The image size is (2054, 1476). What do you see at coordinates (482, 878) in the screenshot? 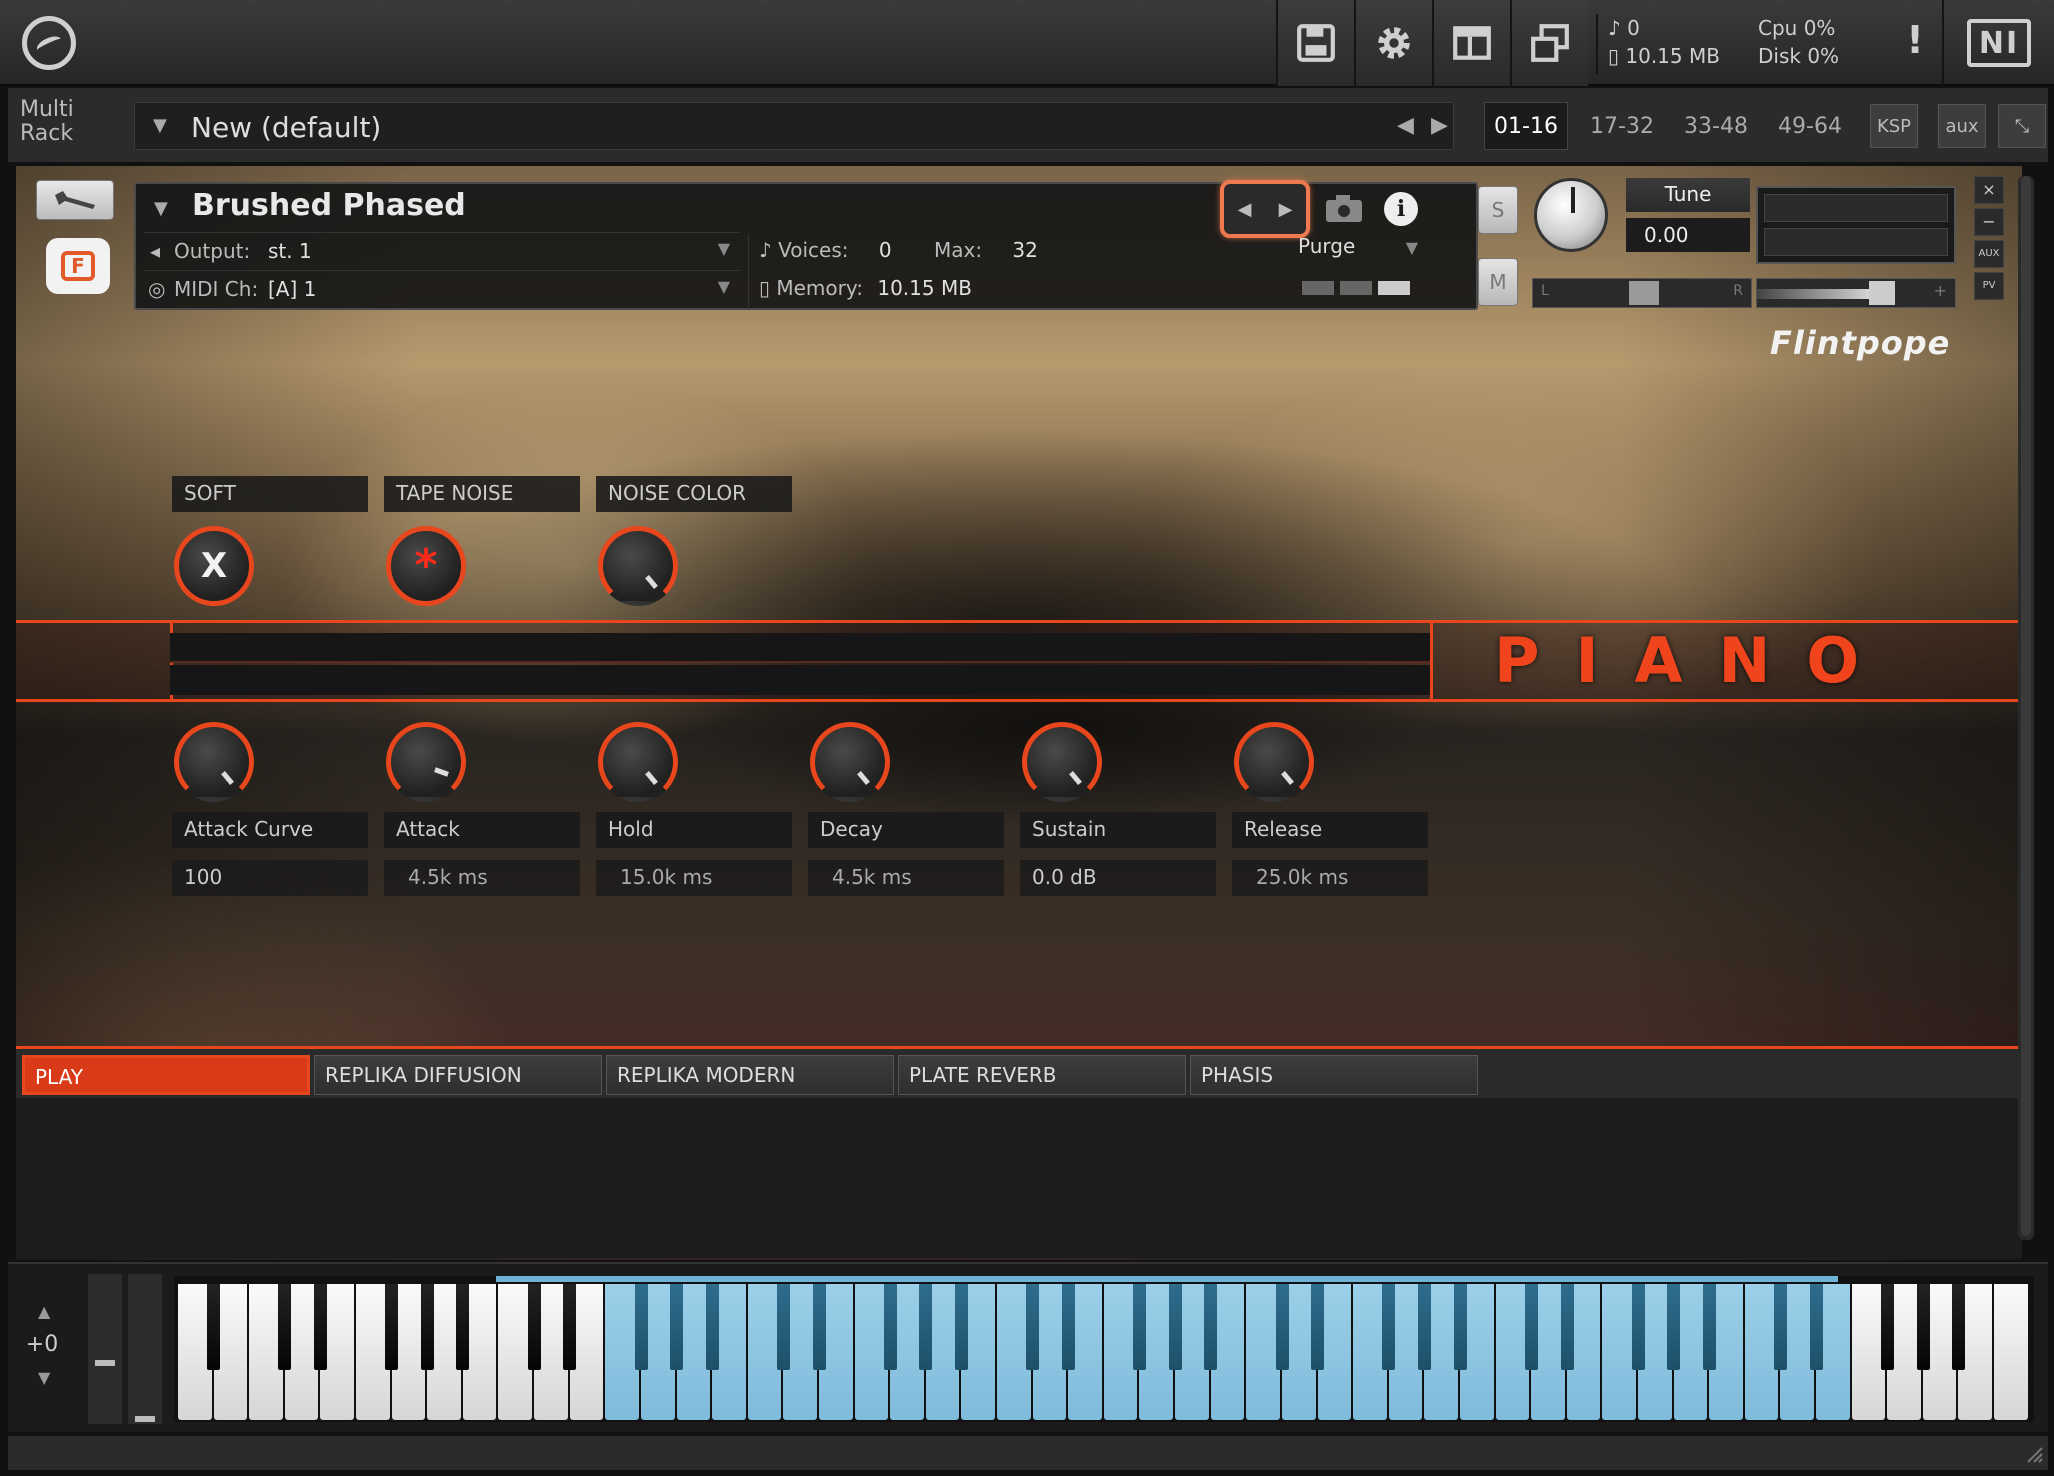
I see `attack-value: 4.5k ms` at bounding box center [482, 878].